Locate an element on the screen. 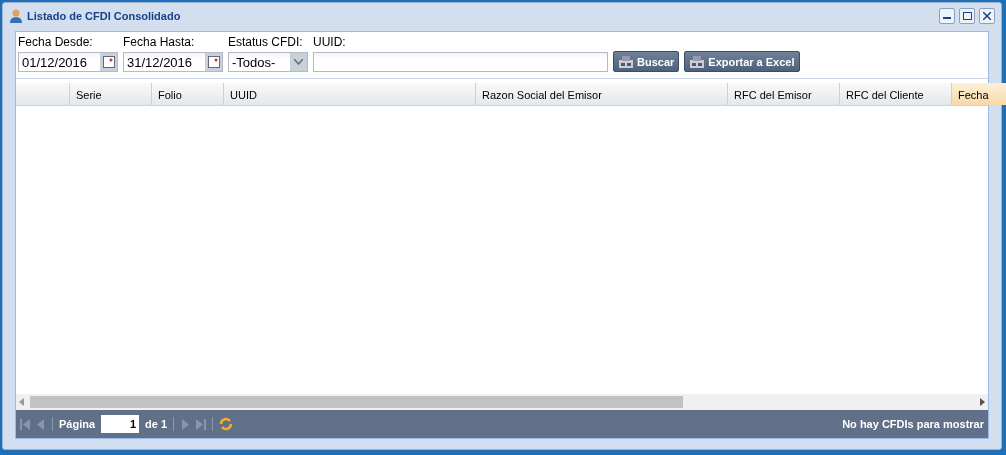  maximize-icon is located at coordinates (967, 16).